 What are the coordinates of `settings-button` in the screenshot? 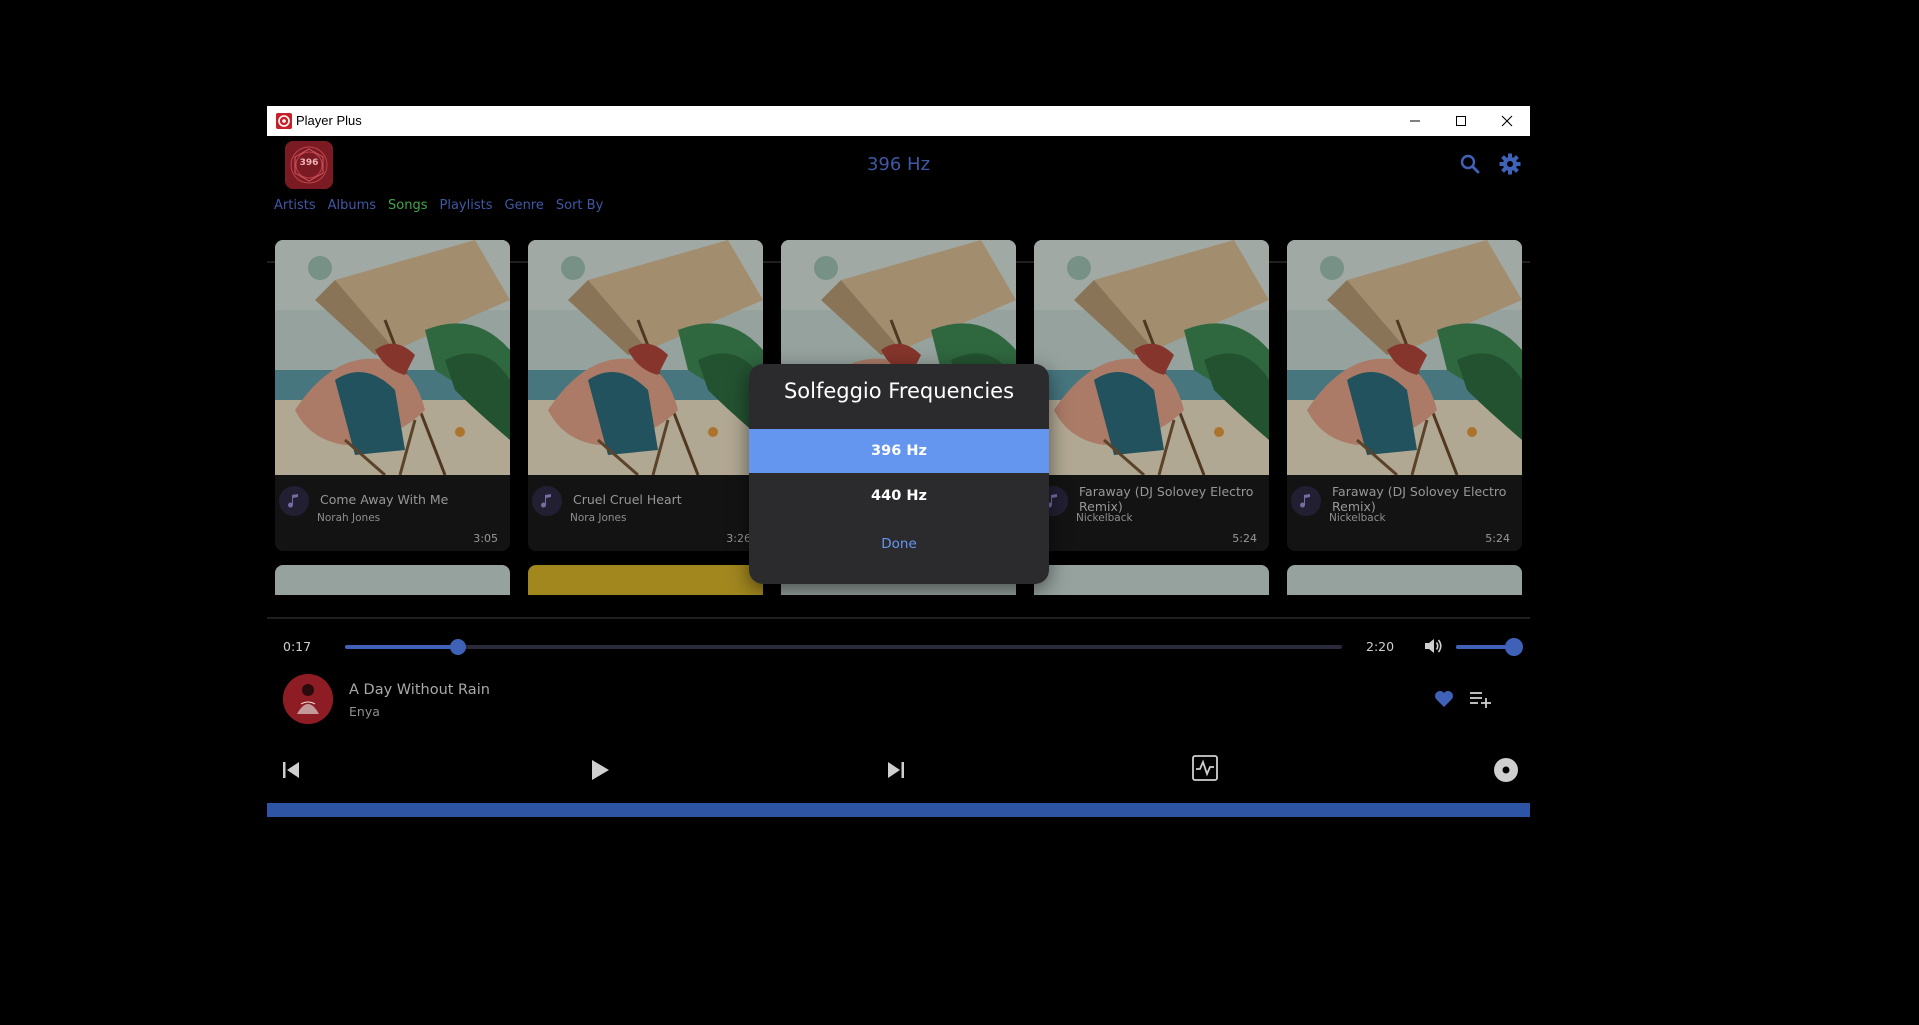 It's located at (1510, 164).